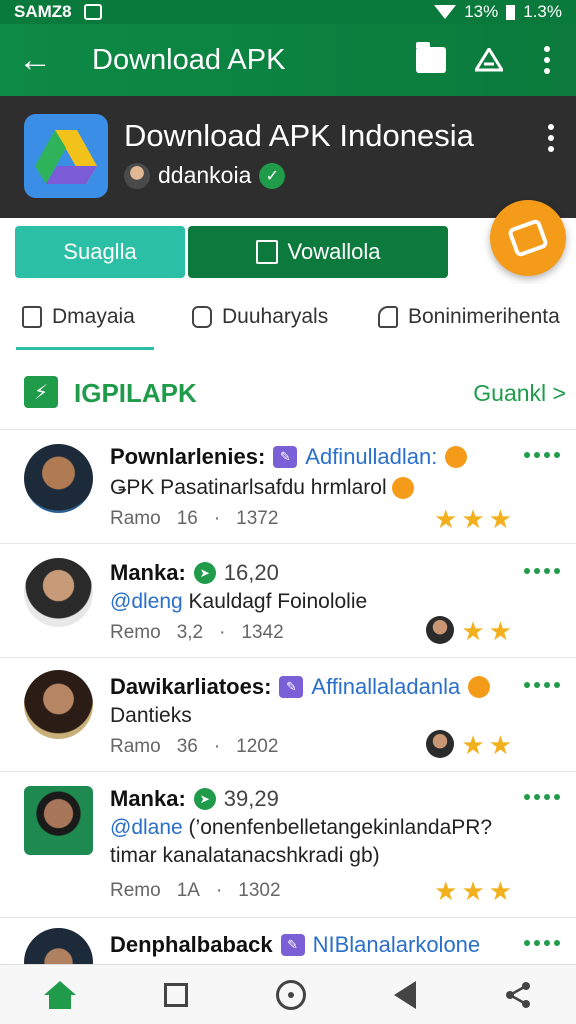 The height and width of the screenshot is (1024, 576). What do you see at coordinates (481, 11) in the screenshot?
I see `battery-percent: 13%` at bounding box center [481, 11].